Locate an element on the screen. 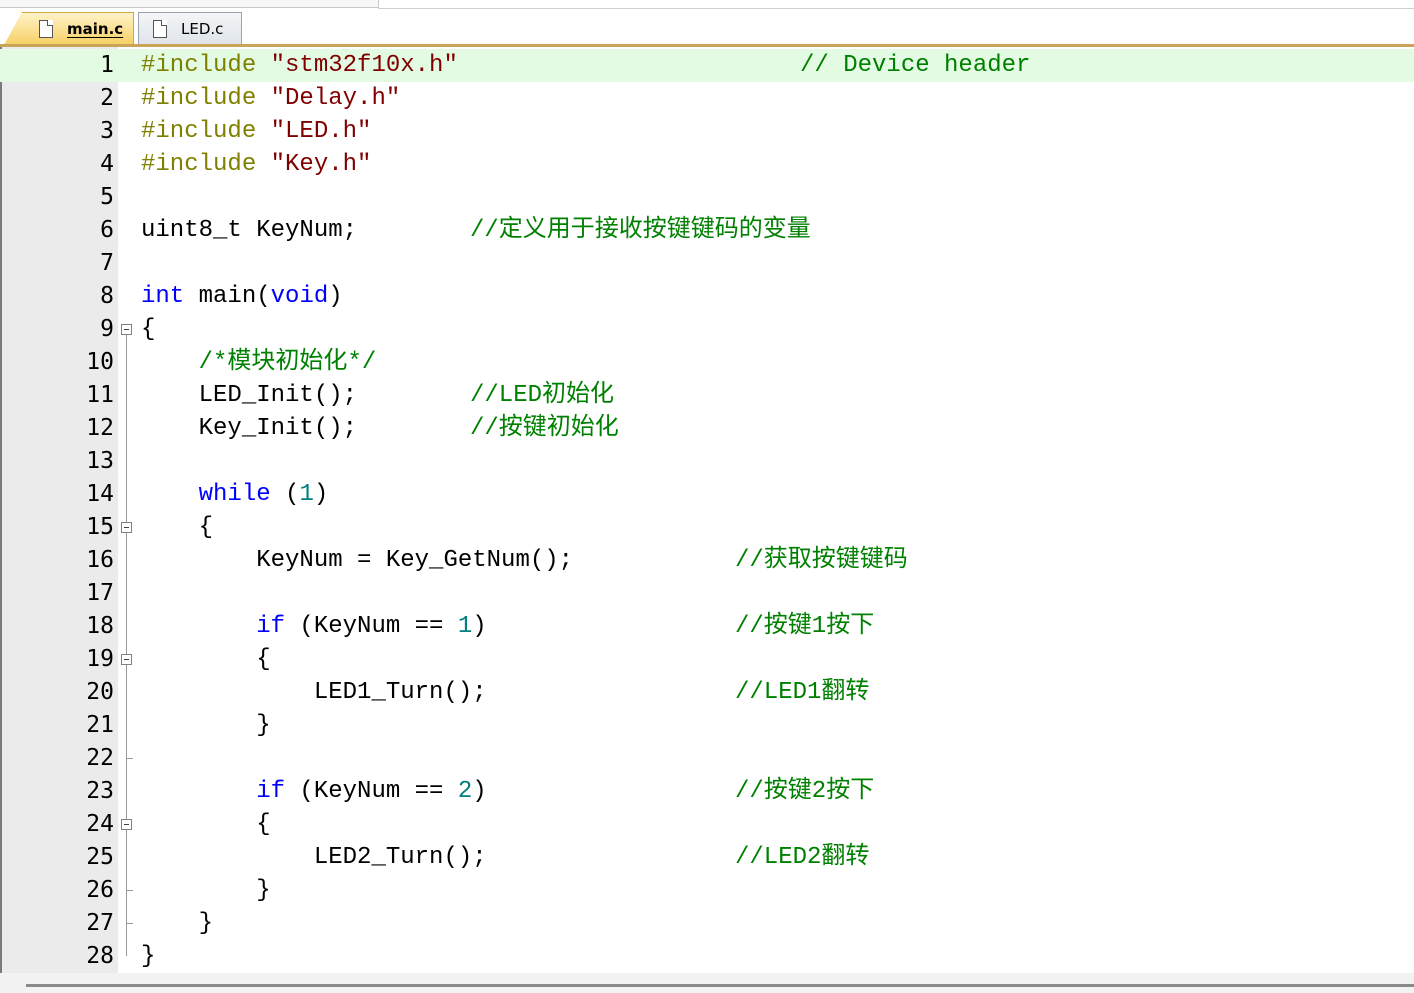 This screenshot has width=1414, height=993. code-line: 11 LED_Init(); //LED初始化 is located at coordinates (707, 395).